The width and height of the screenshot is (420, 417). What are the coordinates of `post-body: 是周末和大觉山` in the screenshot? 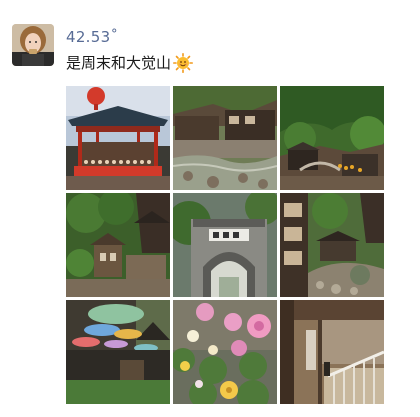 It's located at (119, 63).